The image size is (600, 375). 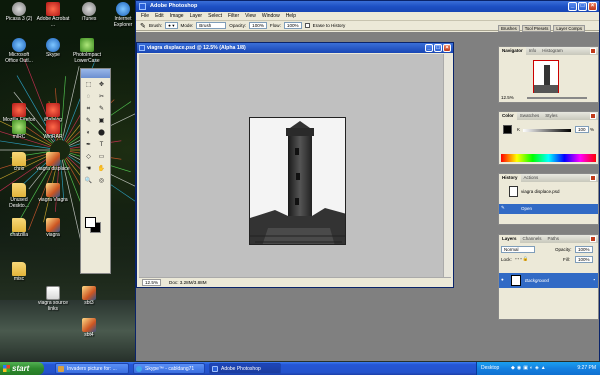 I want to click on desktop-icon: mIRC, so click(x=19, y=130).